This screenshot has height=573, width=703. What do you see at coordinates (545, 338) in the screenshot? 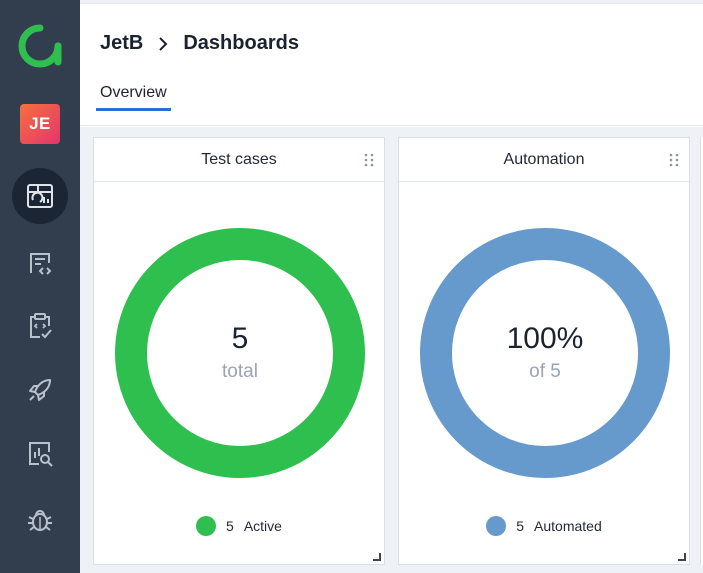
I see `widget-value: 100%` at bounding box center [545, 338].